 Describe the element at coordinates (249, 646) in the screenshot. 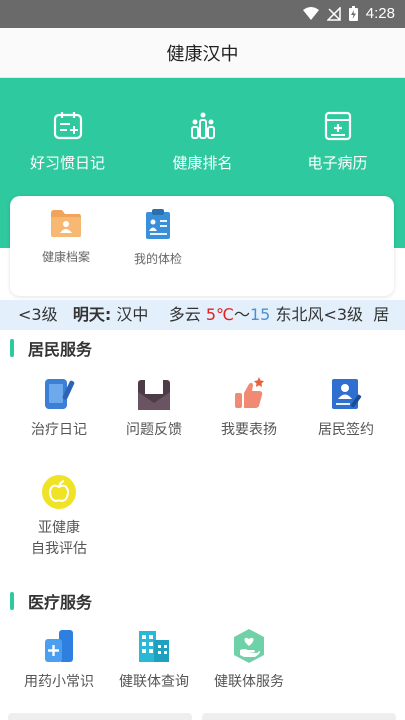

I see `hand-heart-icon` at that location.